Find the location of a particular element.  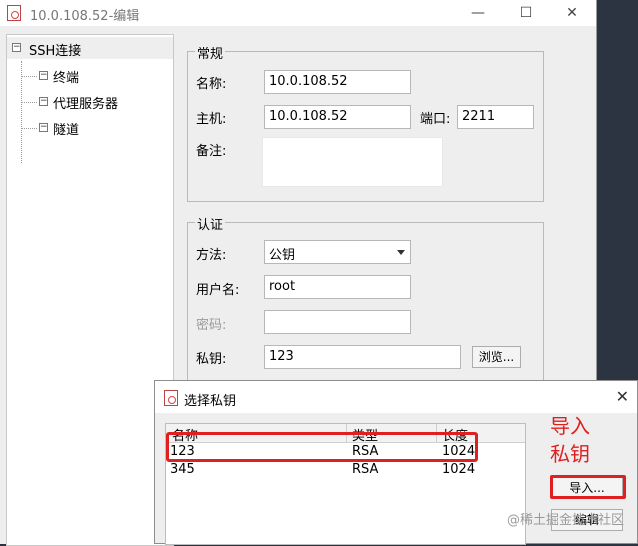

tree-item-proxy: − 代理服务器 is located at coordinates (102, 102).